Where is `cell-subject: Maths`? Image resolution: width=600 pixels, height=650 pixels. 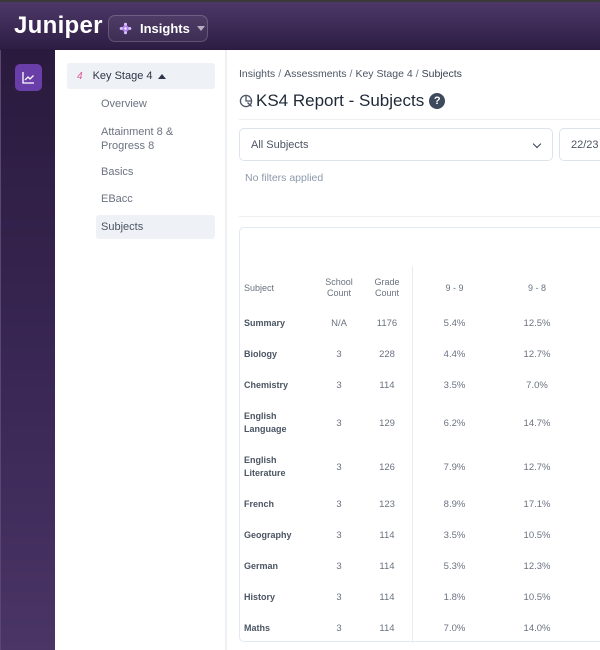
cell-subject: Maths is located at coordinates (257, 628).